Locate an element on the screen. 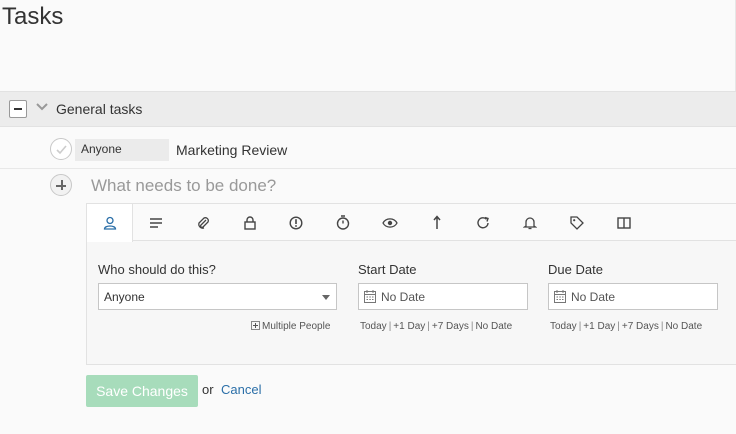 The height and width of the screenshot is (434, 736). task-row: Anyone Marketing Review is located at coordinates (368, 148).